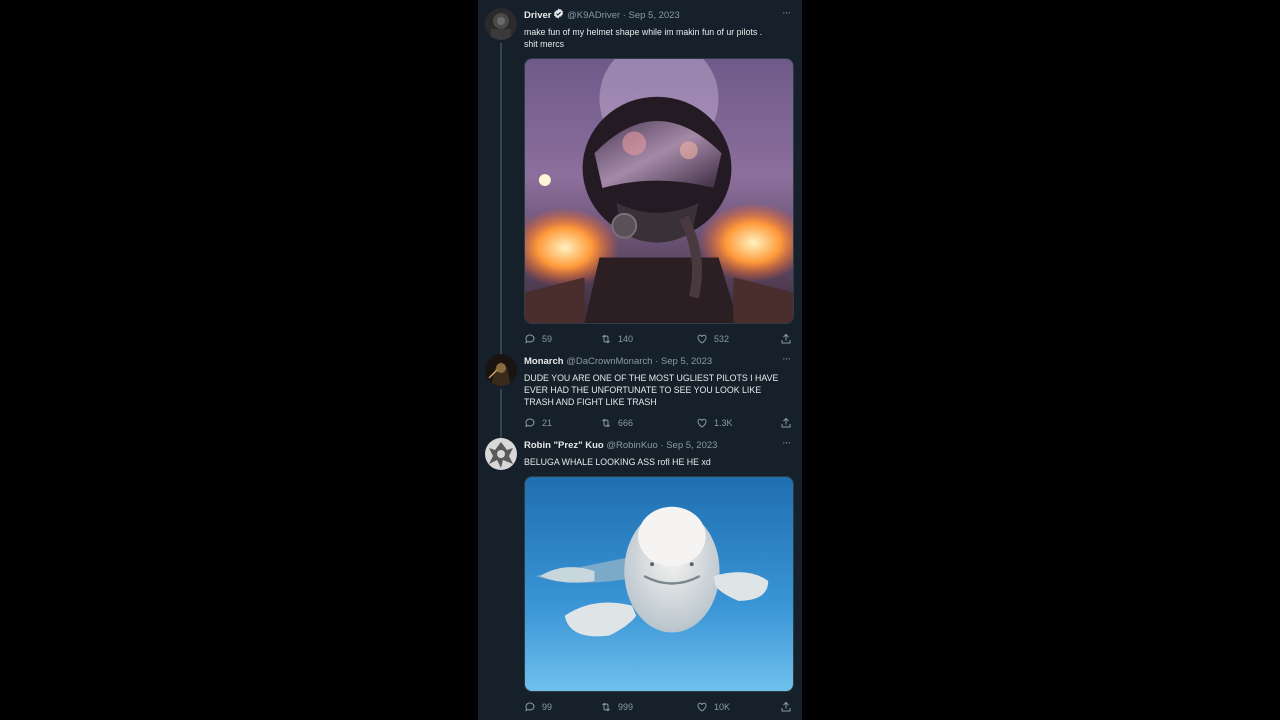  I want to click on retweet-button: 140, so click(616, 339).